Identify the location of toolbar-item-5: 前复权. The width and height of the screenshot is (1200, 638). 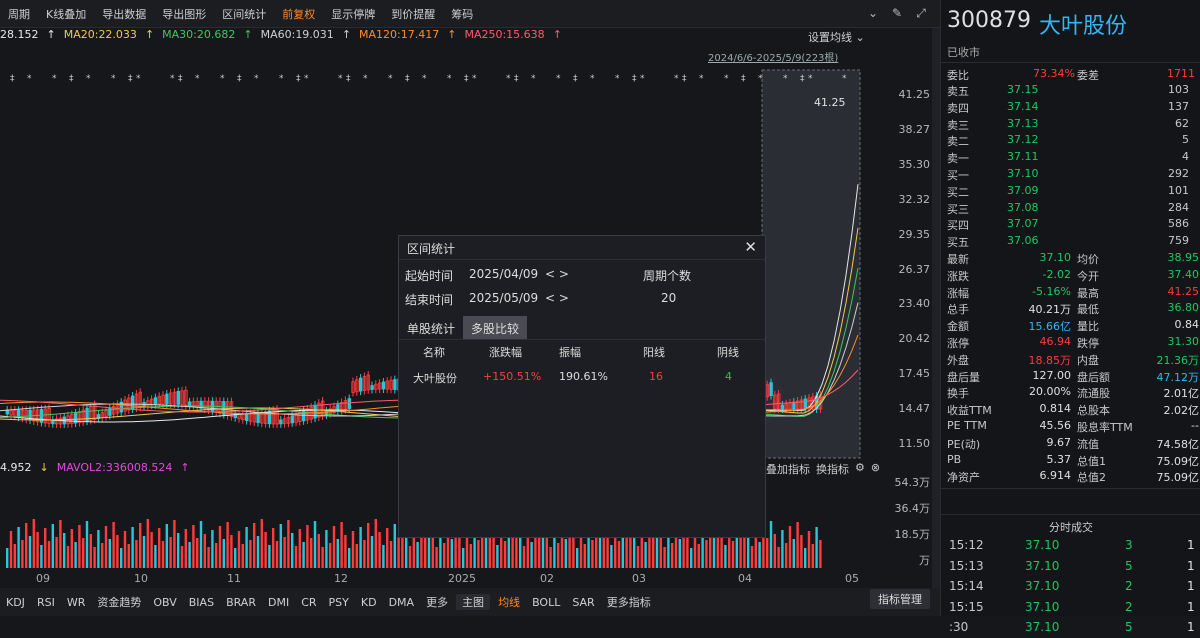
(298, 14).